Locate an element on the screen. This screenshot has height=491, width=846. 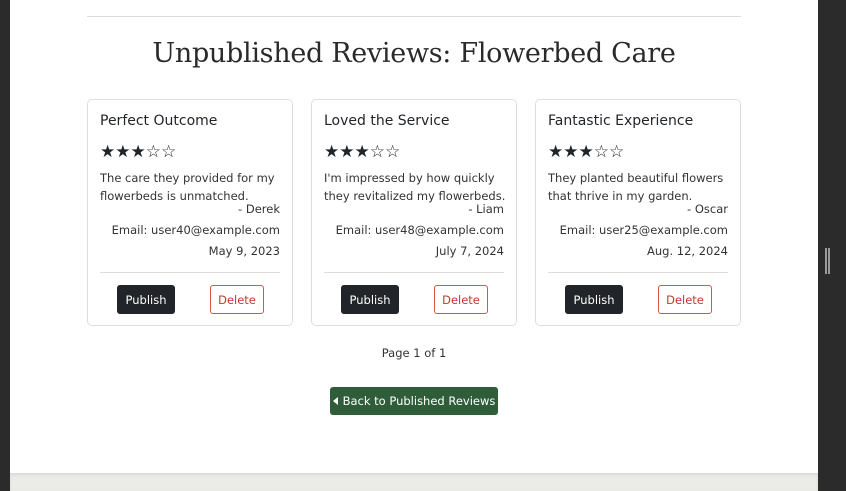
top-divider is located at coordinates (414, 16).